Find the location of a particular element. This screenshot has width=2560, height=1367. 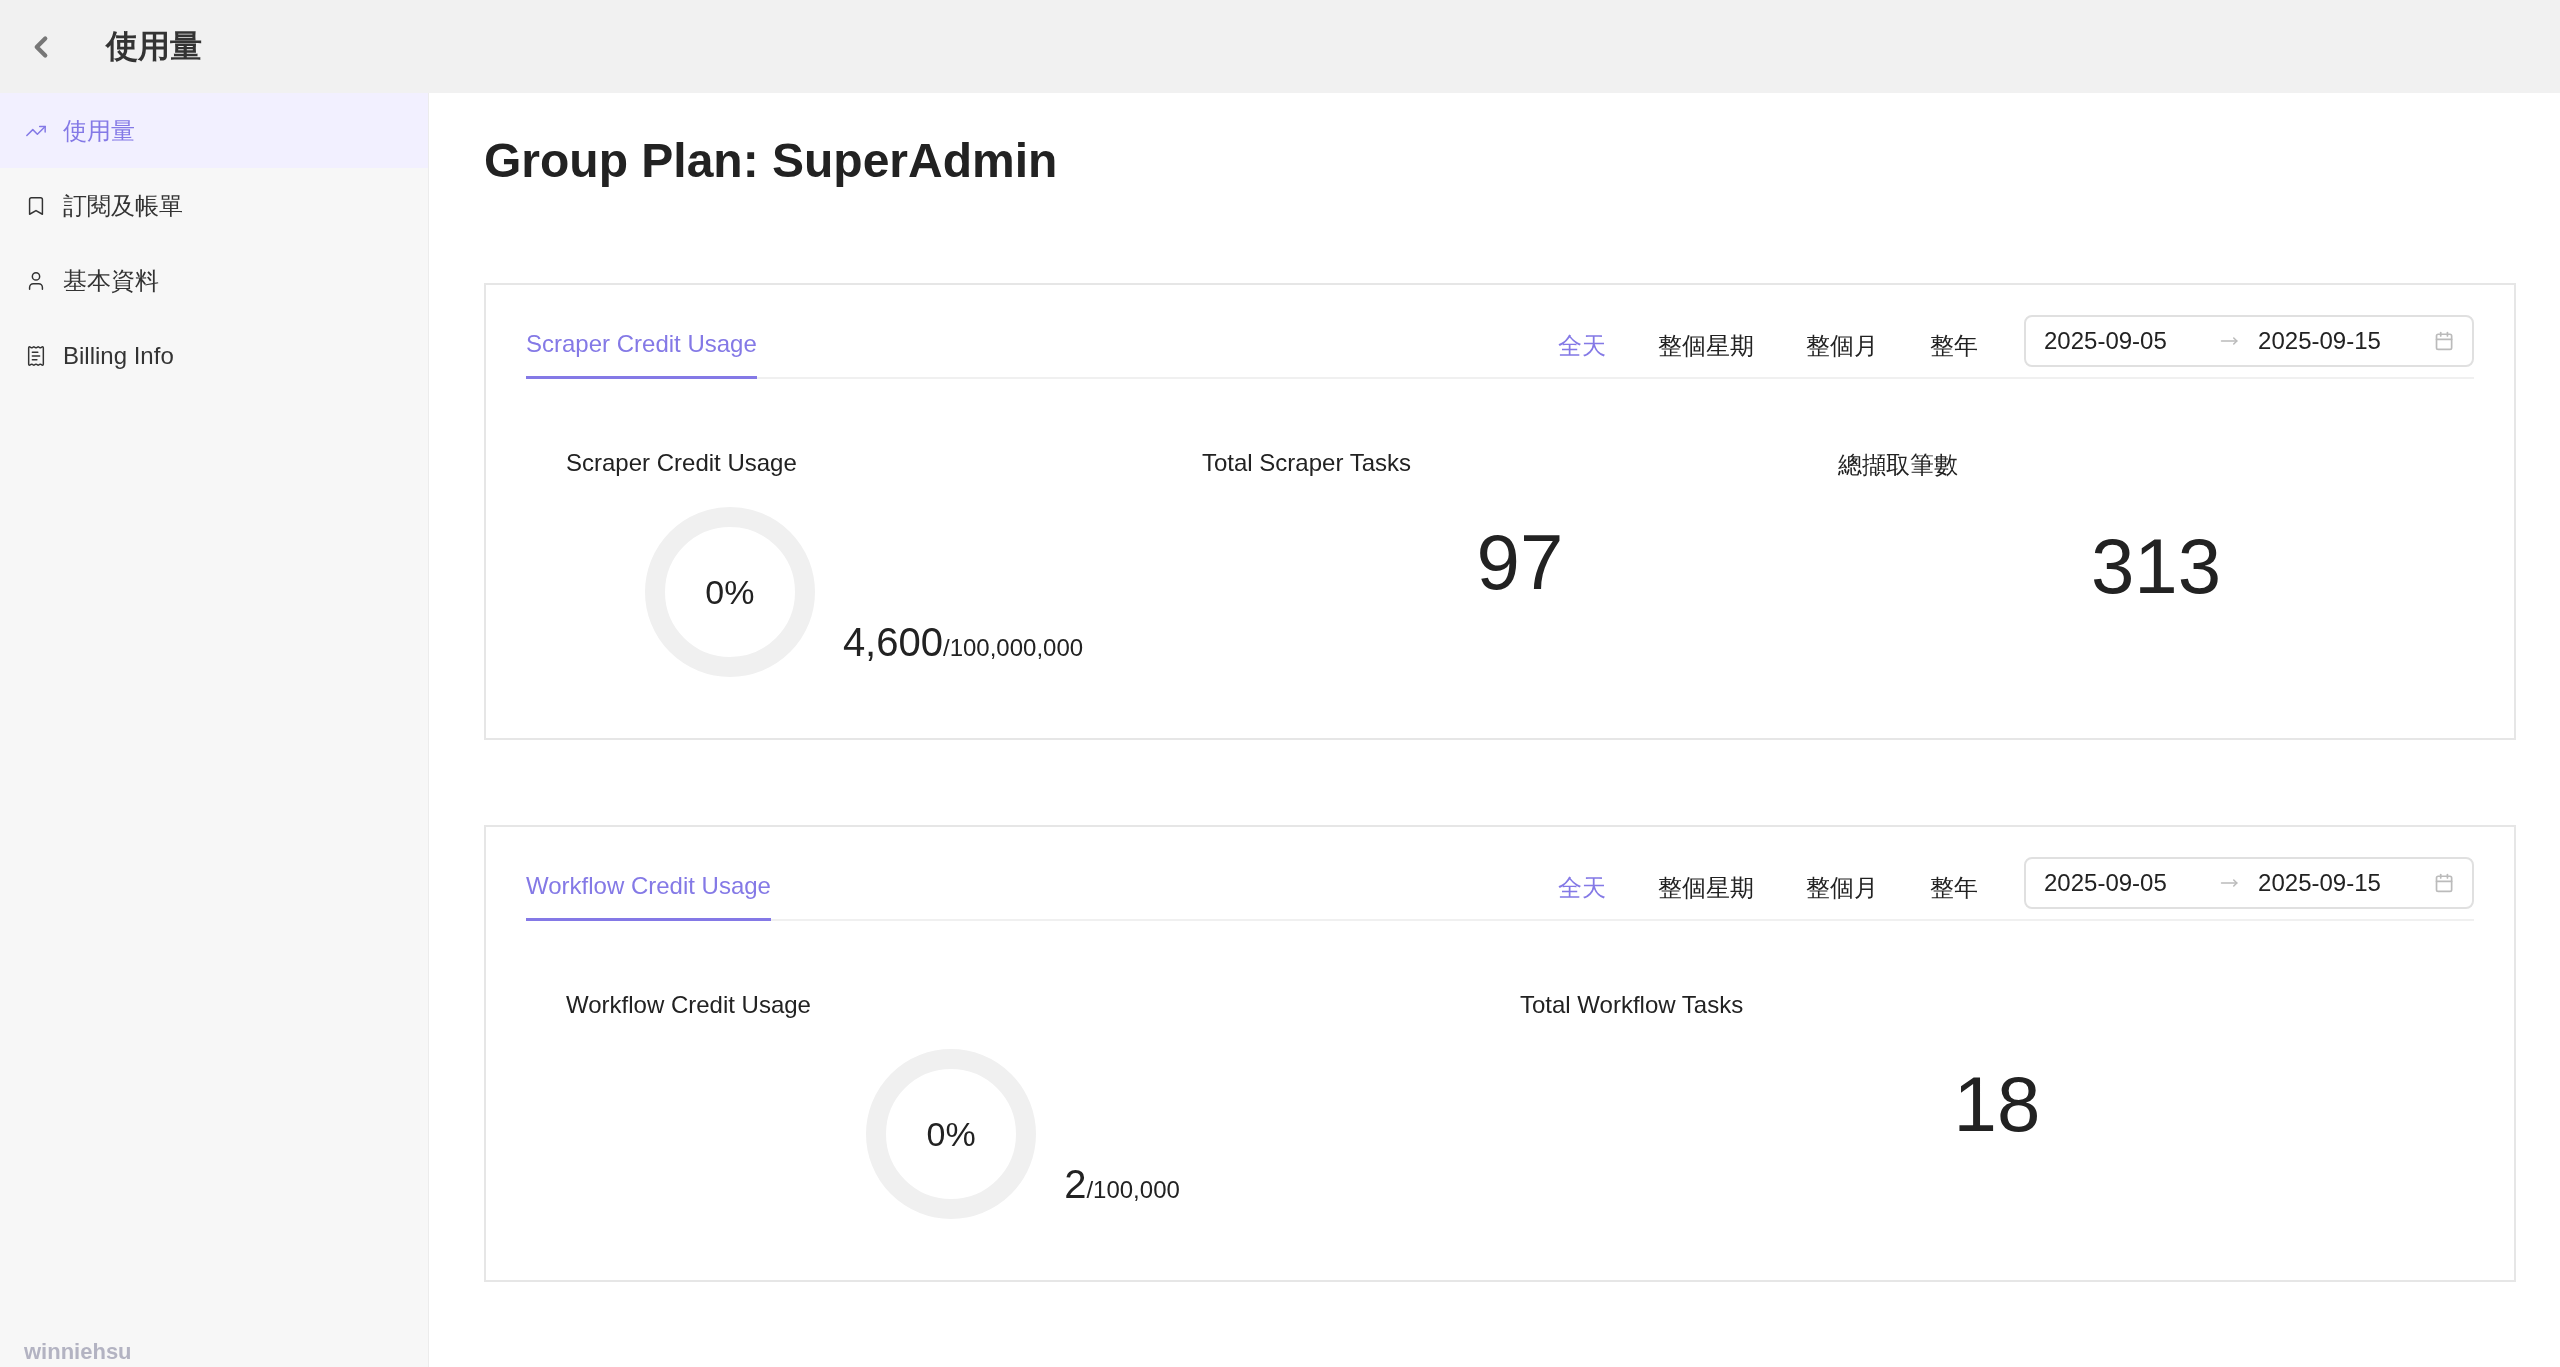

user-name: winniehsu is located at coordinates (78, 1352).